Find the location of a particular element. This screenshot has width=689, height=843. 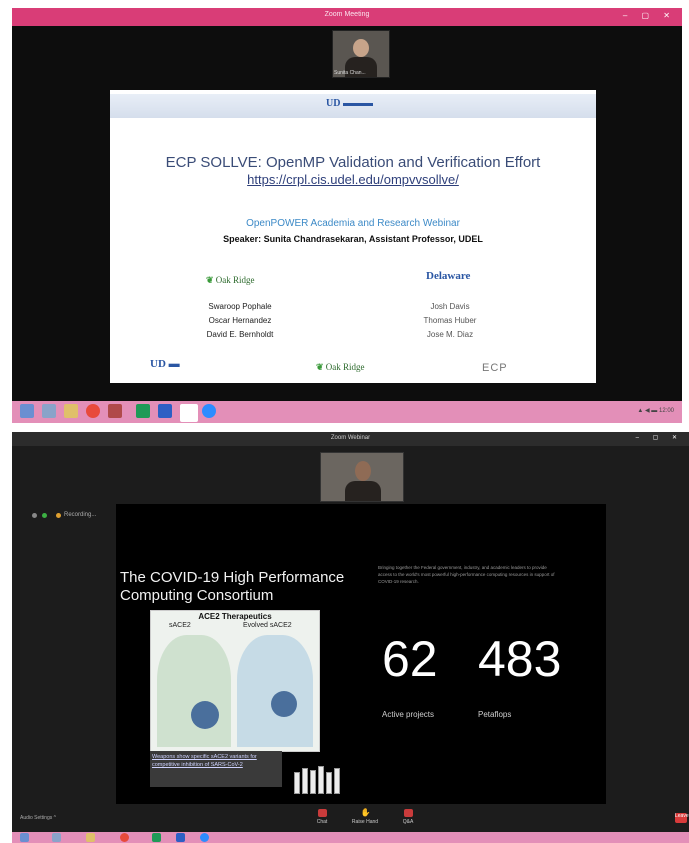

webinar-label: OpenPOWER Academia and Research Webinar is located at coordinates (353, 223).